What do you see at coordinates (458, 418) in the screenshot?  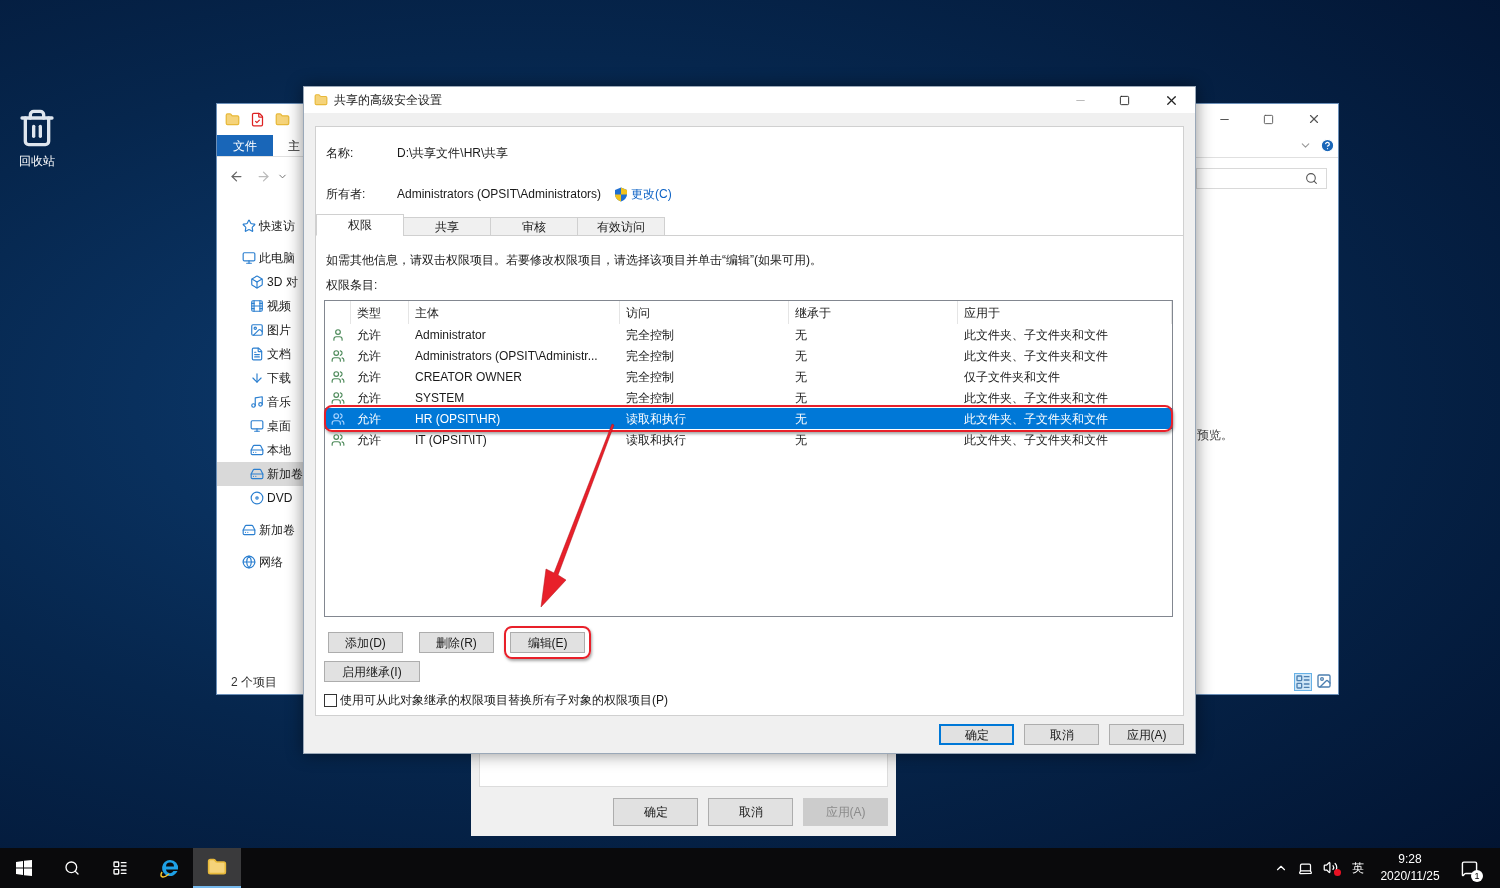 I see `table-cell: HR (OPSIT\HR)` at bounding box center [458, 418].